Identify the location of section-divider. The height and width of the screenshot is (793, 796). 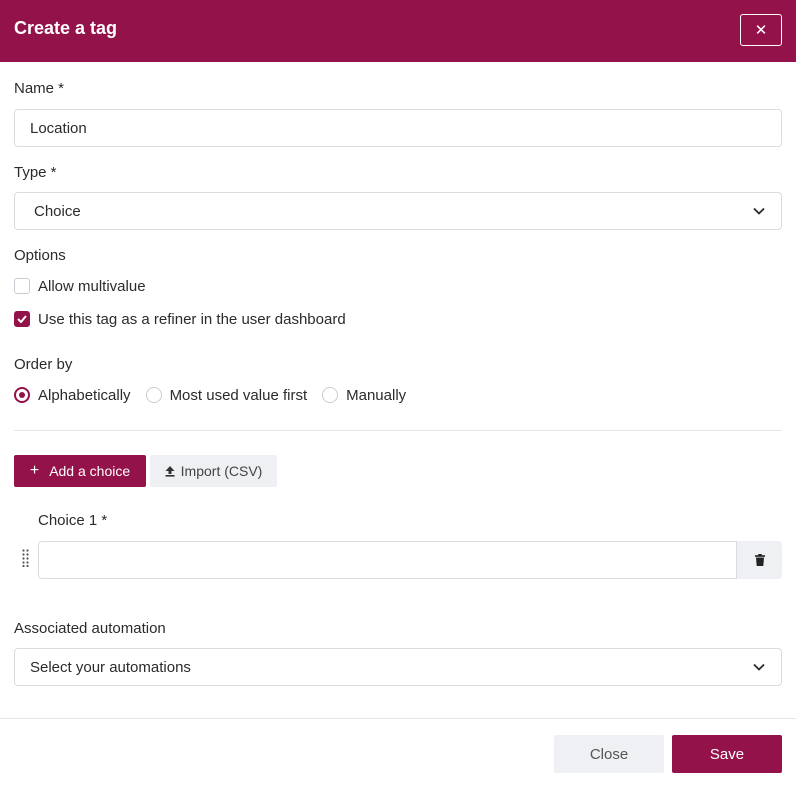
(398, 430).